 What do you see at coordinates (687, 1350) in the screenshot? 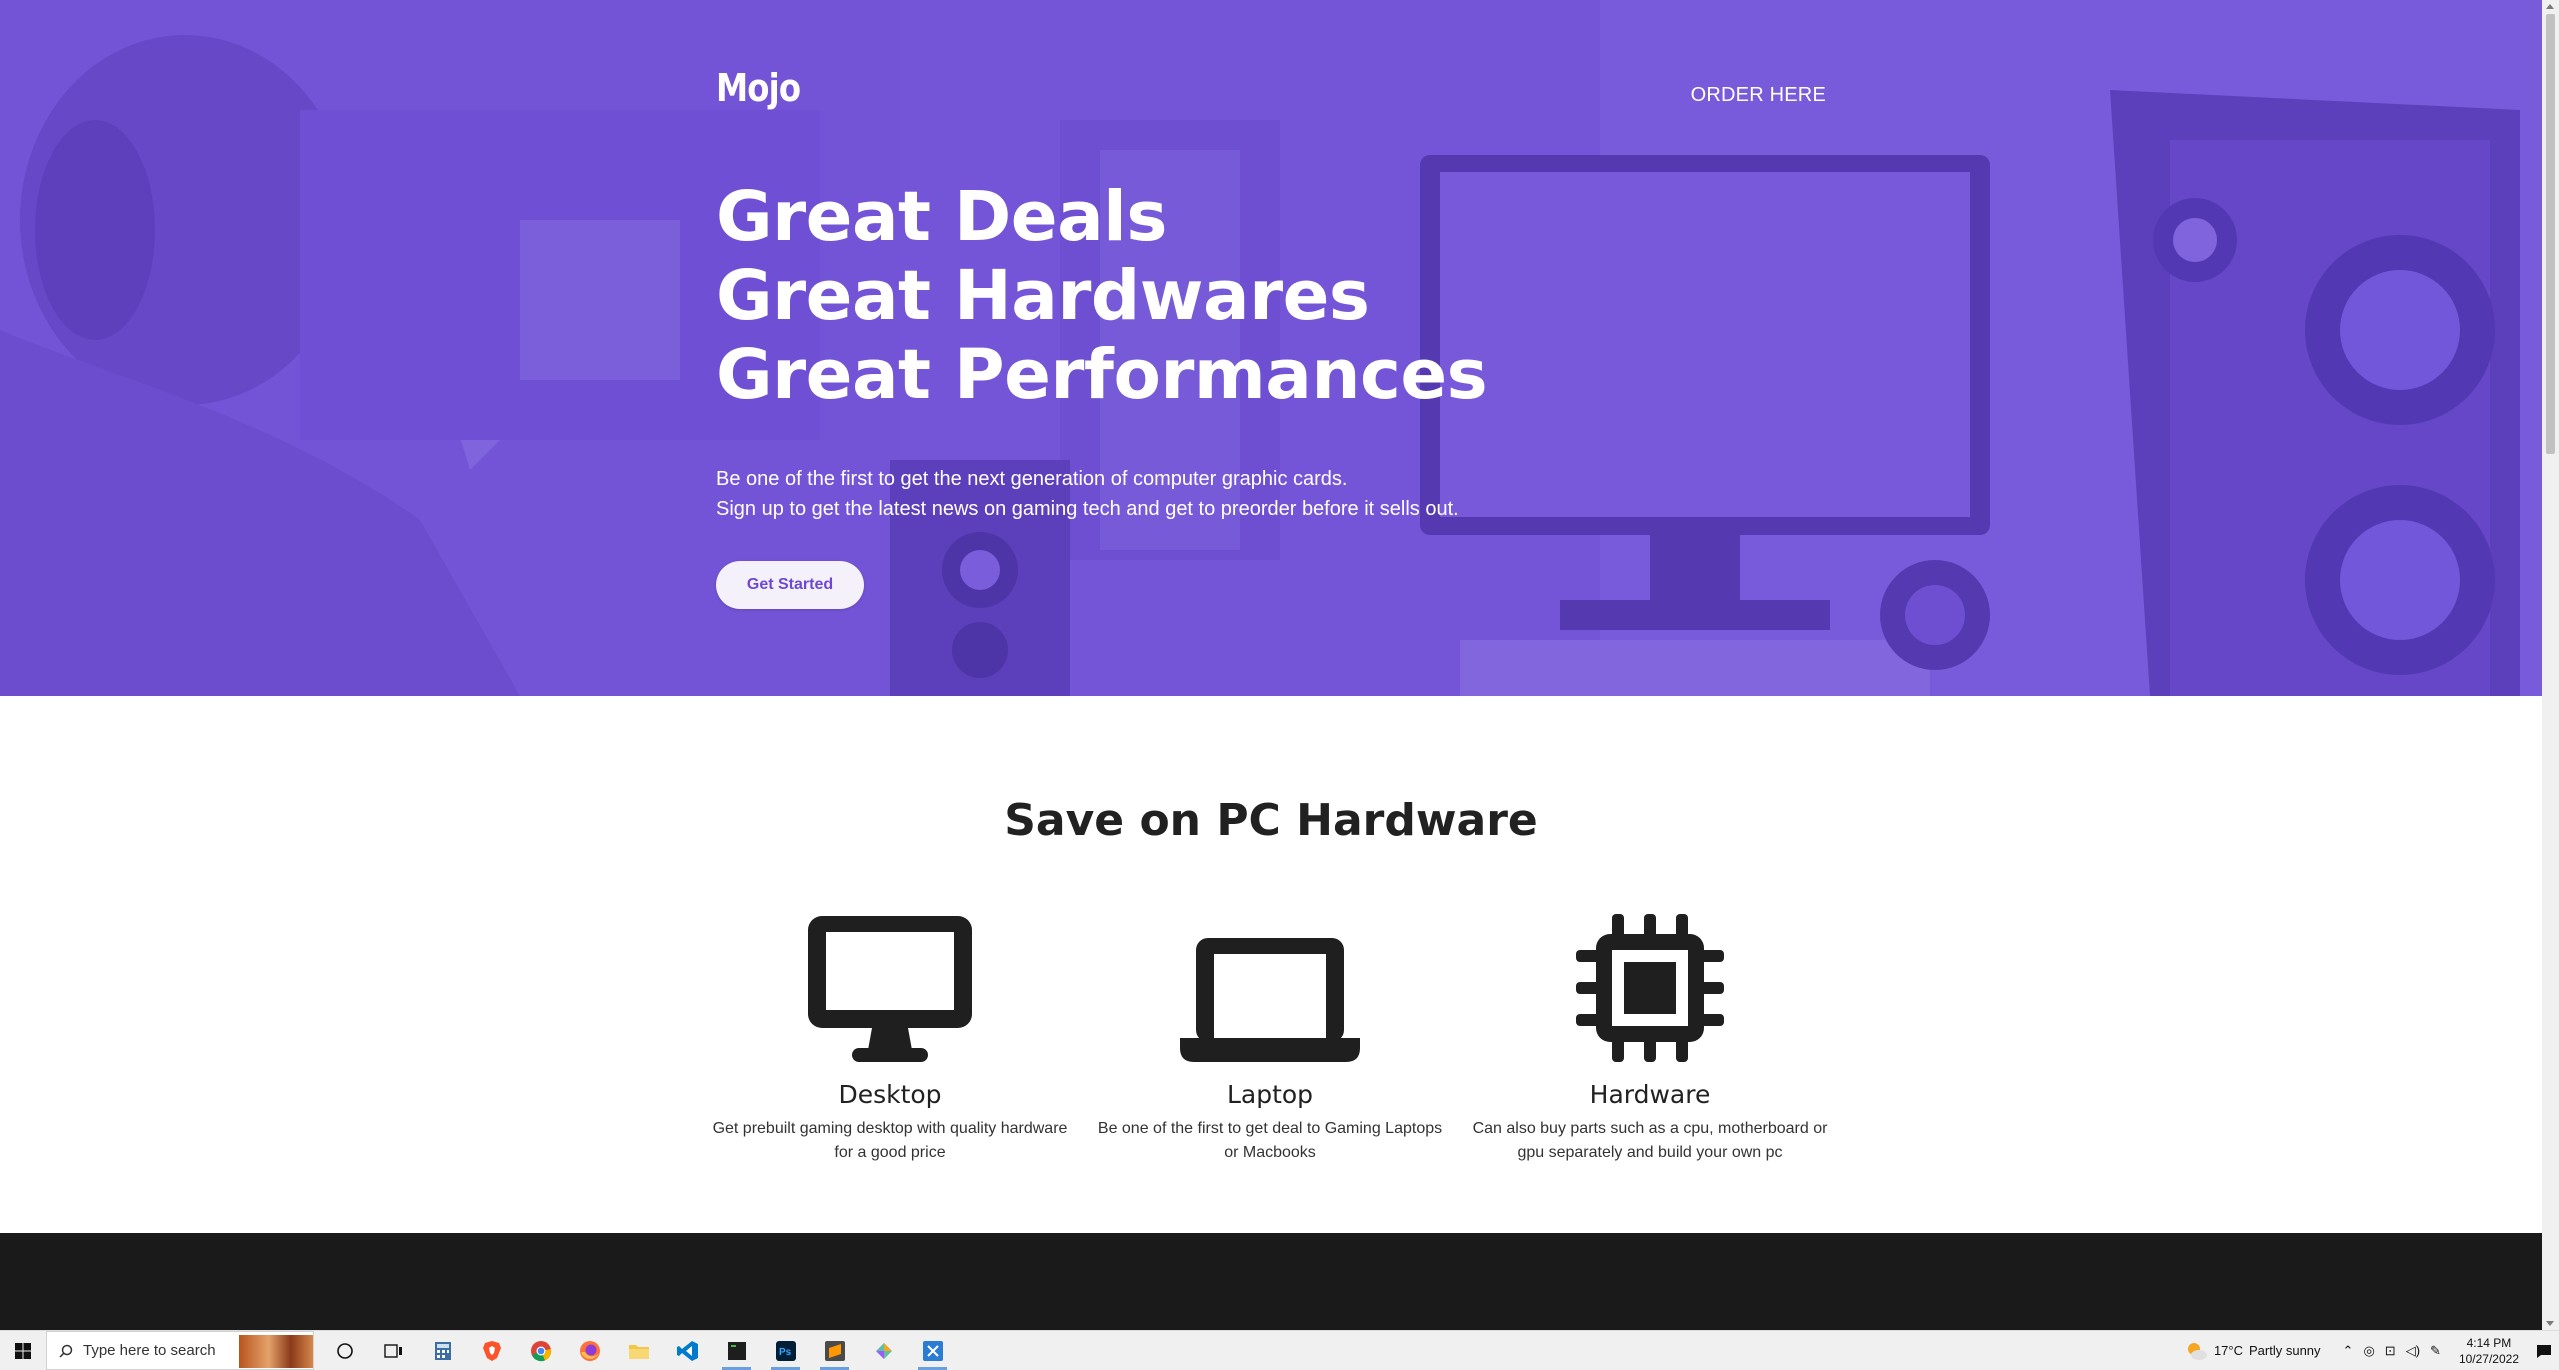
I see `vscode-icon` at bounding box center [687, 1350].